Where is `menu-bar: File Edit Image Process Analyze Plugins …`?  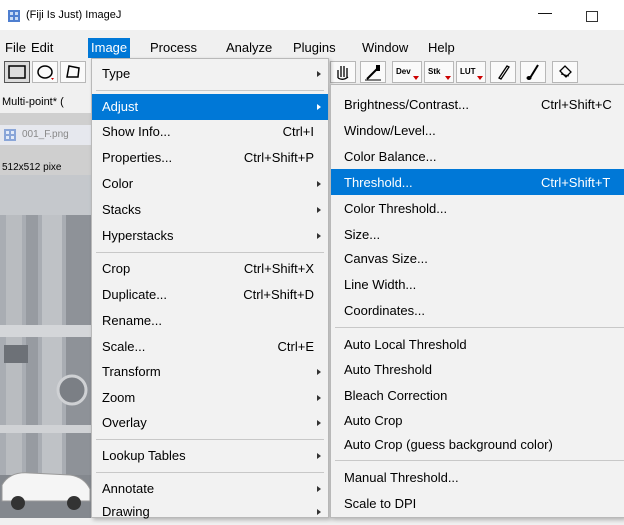
menu-bar: File Edit Image Process Analyze Plugins … is located at coordinates (312, 48).